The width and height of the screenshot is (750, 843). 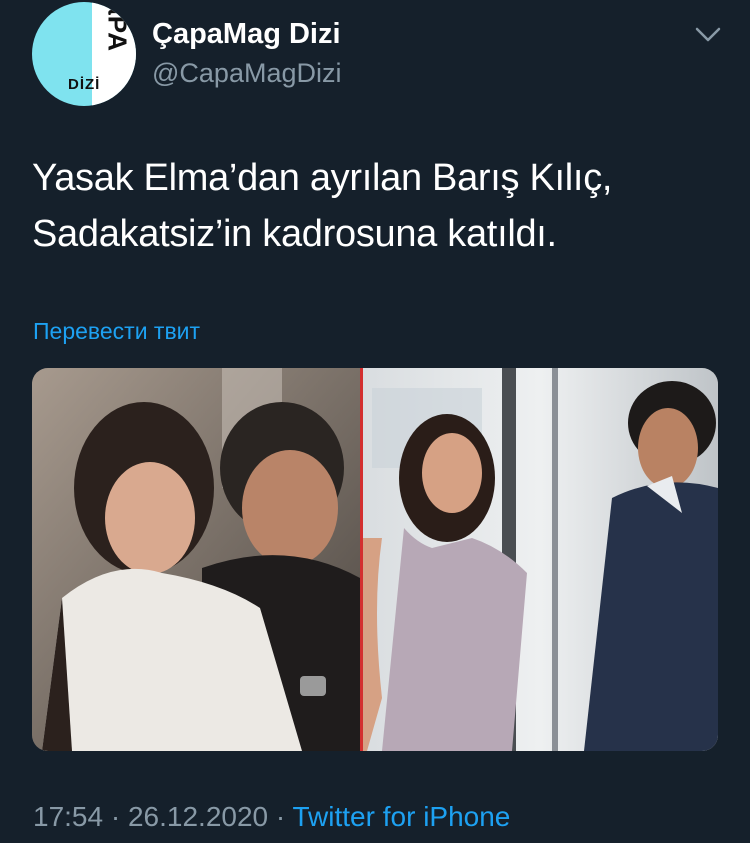 What do you see at coordinates (246, 73) in the screenshot?
I see `author-handle: @CapaMagDizi` at bounding box center [246, 73].